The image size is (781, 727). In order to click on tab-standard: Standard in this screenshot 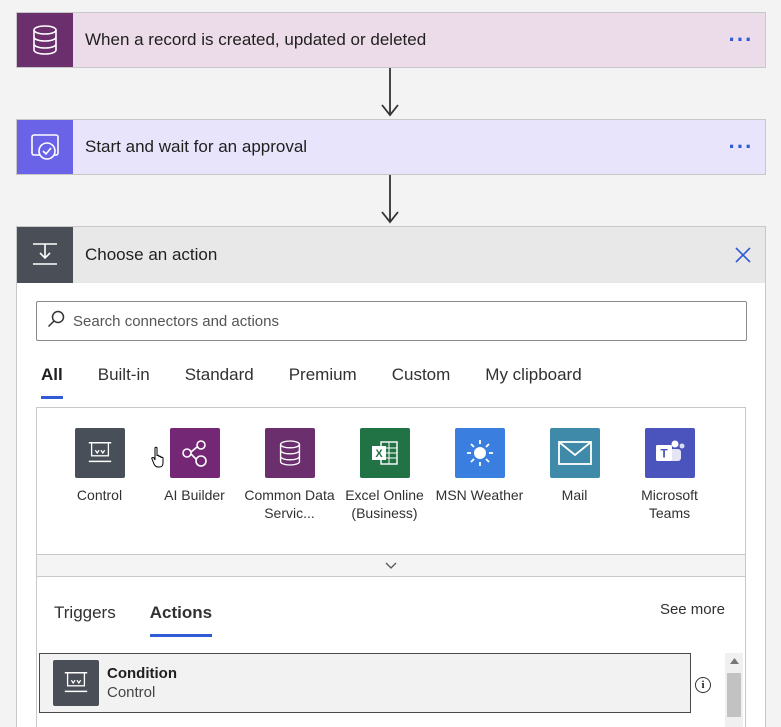, I will do `click(219, 377)`.